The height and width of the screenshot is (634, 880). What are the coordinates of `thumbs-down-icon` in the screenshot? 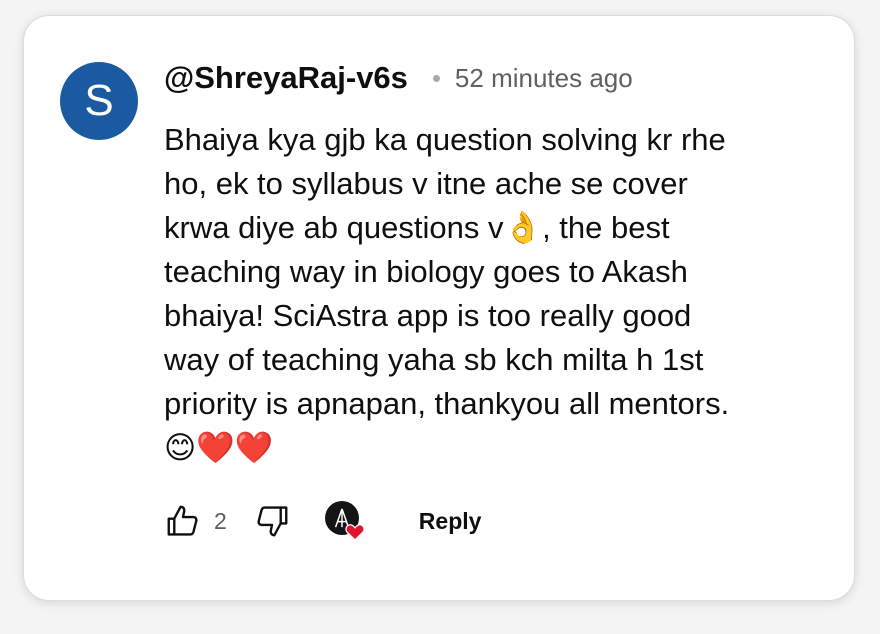 It's located at (272, 521).